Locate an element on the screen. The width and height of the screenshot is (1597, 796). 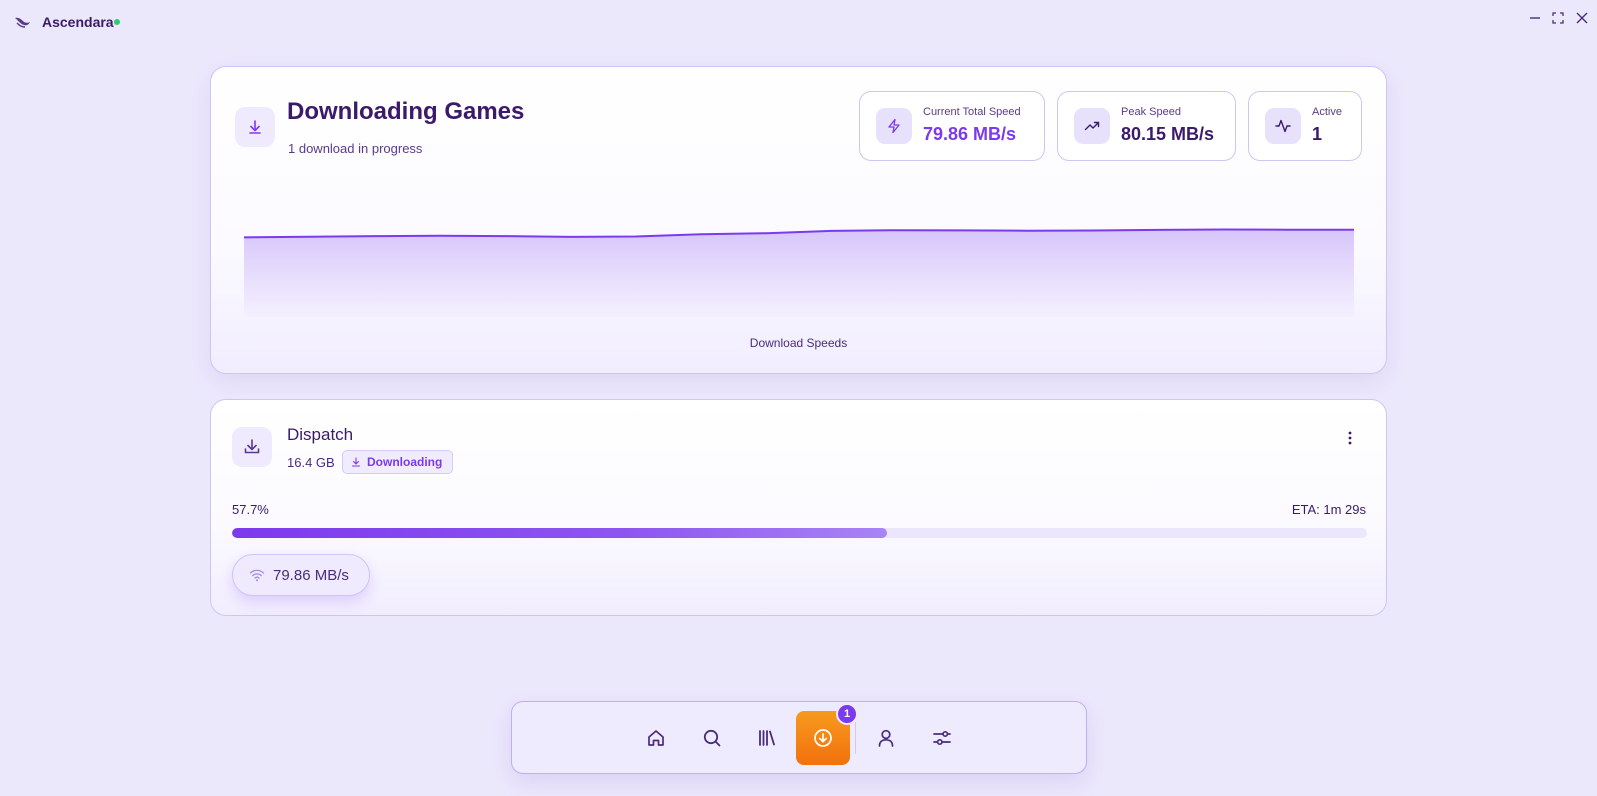
stat-label: Current Total Speed is located at coordinates (972, 112).